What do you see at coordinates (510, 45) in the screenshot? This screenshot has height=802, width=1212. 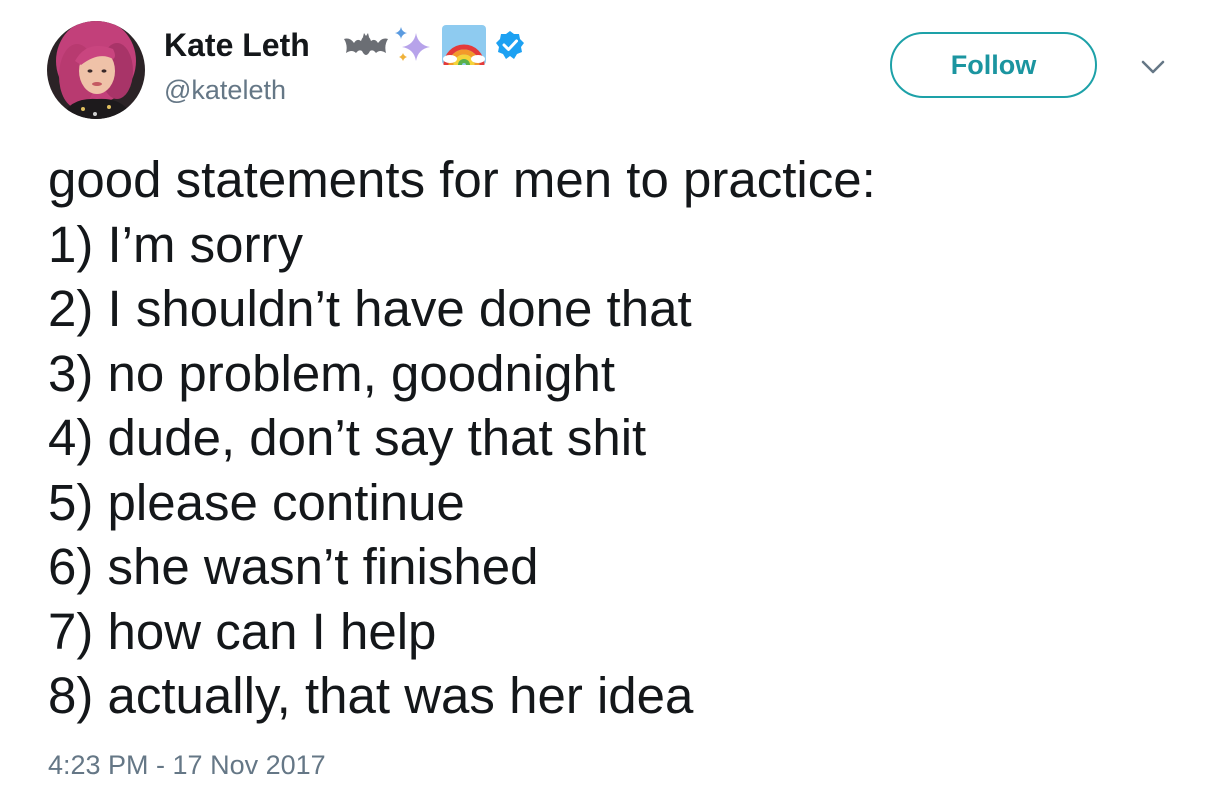 I see `verified-badge-icon` at bounding box center [510, 45].